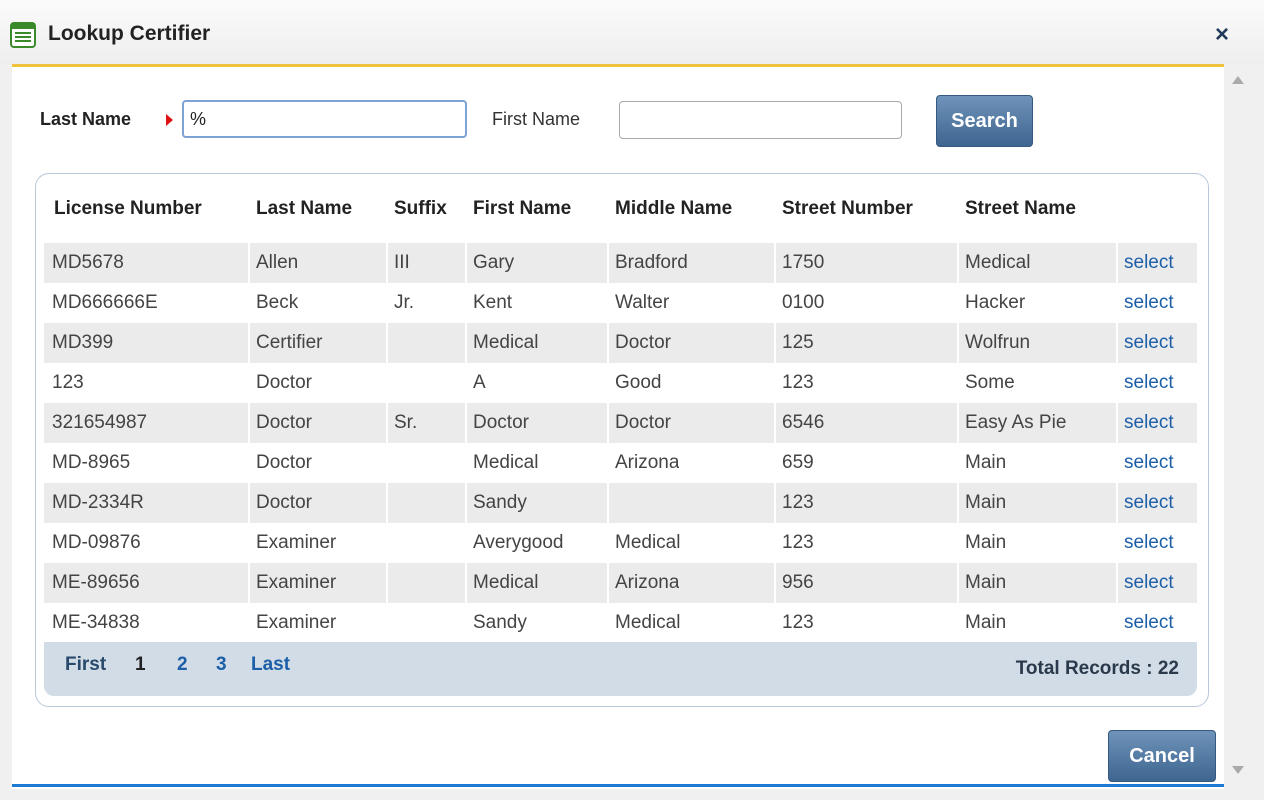 The image size is (1264, 800). Describe the element at coordinates (85, 665) in the screenshot. I see `pager-first-link: First` at that location.